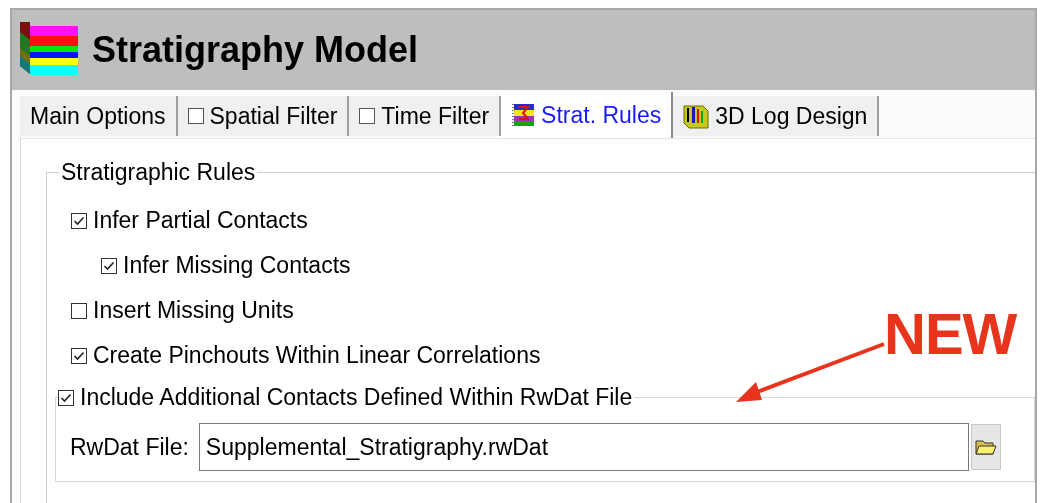  What do you see at coordinates (193, 310) in the screenshot?
I see `option-label: Insert Missing Units` at bounding box center [193, 310].